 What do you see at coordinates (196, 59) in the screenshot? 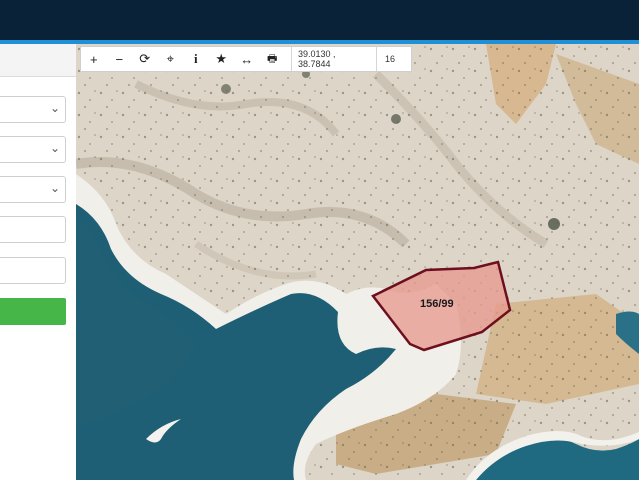
I see `info-icon: i` at bounding box center [196, 59].